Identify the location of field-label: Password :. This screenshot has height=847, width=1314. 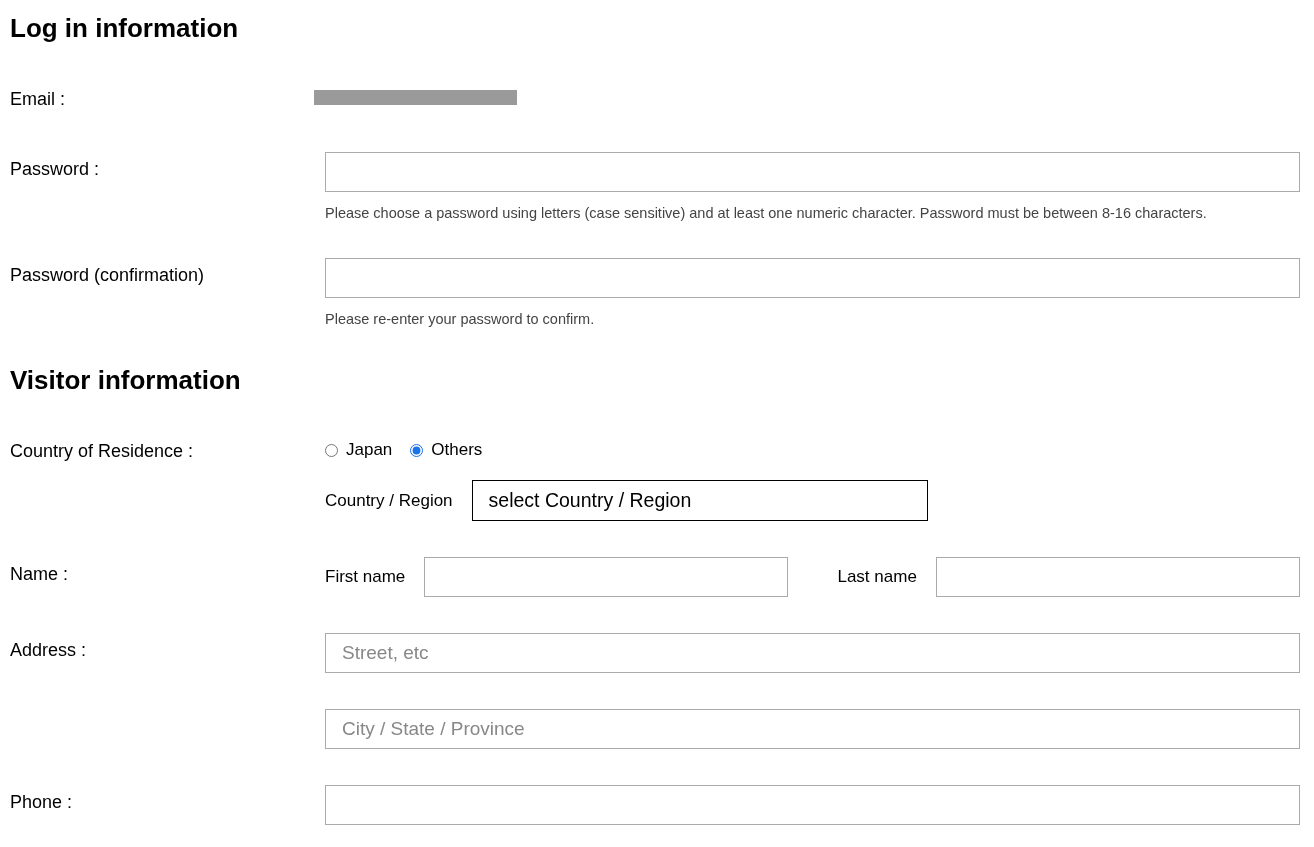
(55, 169).